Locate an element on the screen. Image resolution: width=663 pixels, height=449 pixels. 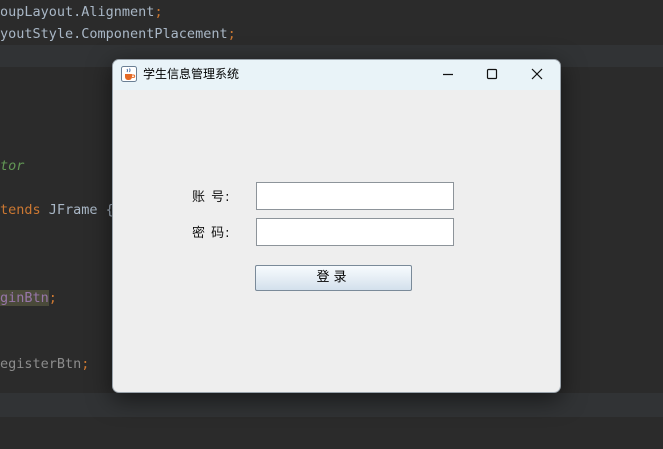
dialog-titlebar: 学生信息管理系统 is located at coordinates (336, 75).